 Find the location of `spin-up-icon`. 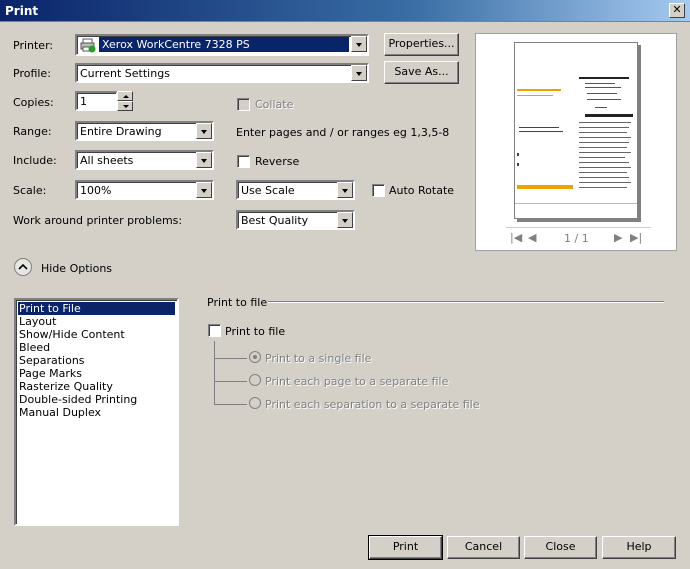

spin-up-icon is located at coordinates (125, 96).